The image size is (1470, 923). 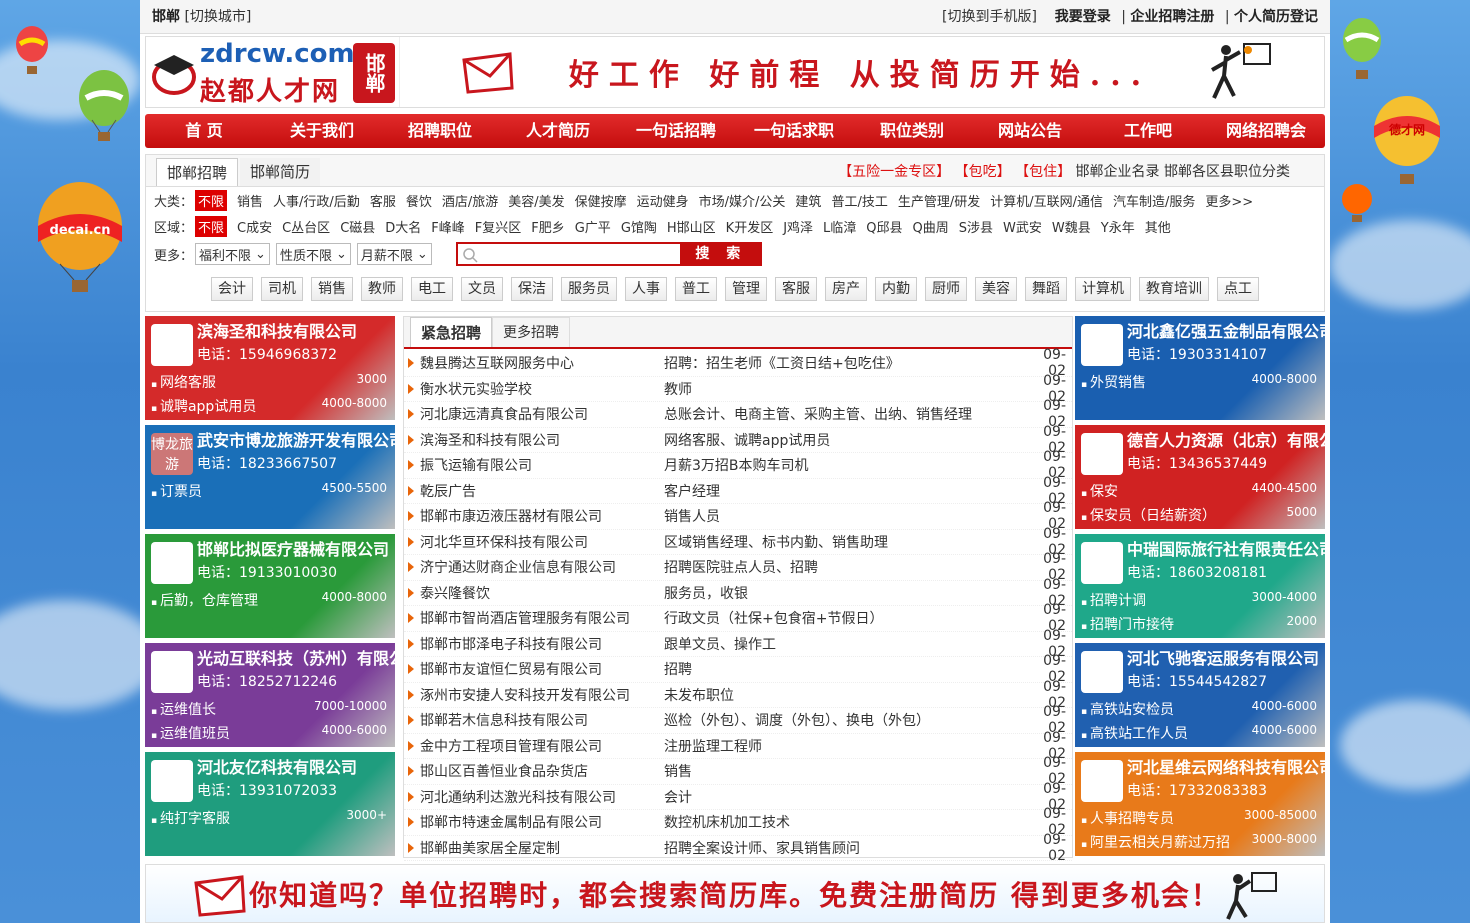 What do you see at coordinates (293, 548) in the screenshot?
I see `company-name: 邯郸比拟医疗器械有限公司` at bounding box center [293, 548].